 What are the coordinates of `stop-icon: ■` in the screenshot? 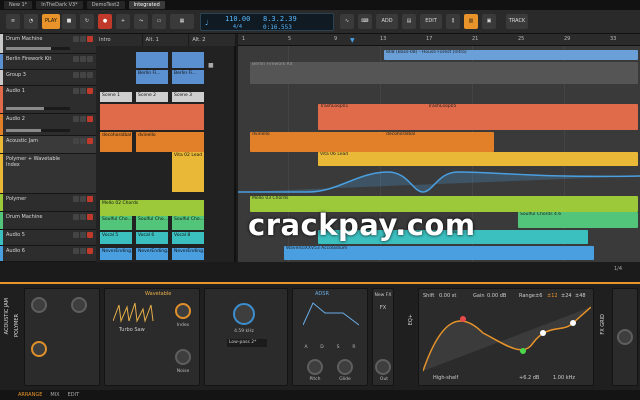 It's located at (69, 21).